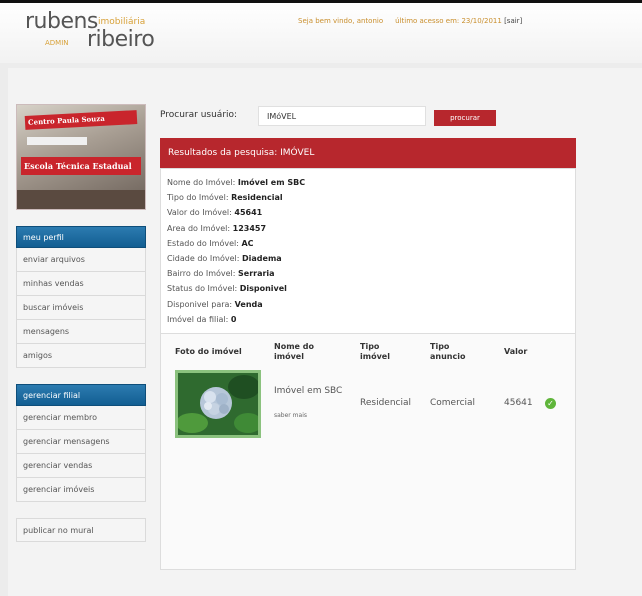 The height and width of the screenshot is (596, 642). I want to click on menu-item-gerenciar-membro: gerenciar membro, so click(81, 418).